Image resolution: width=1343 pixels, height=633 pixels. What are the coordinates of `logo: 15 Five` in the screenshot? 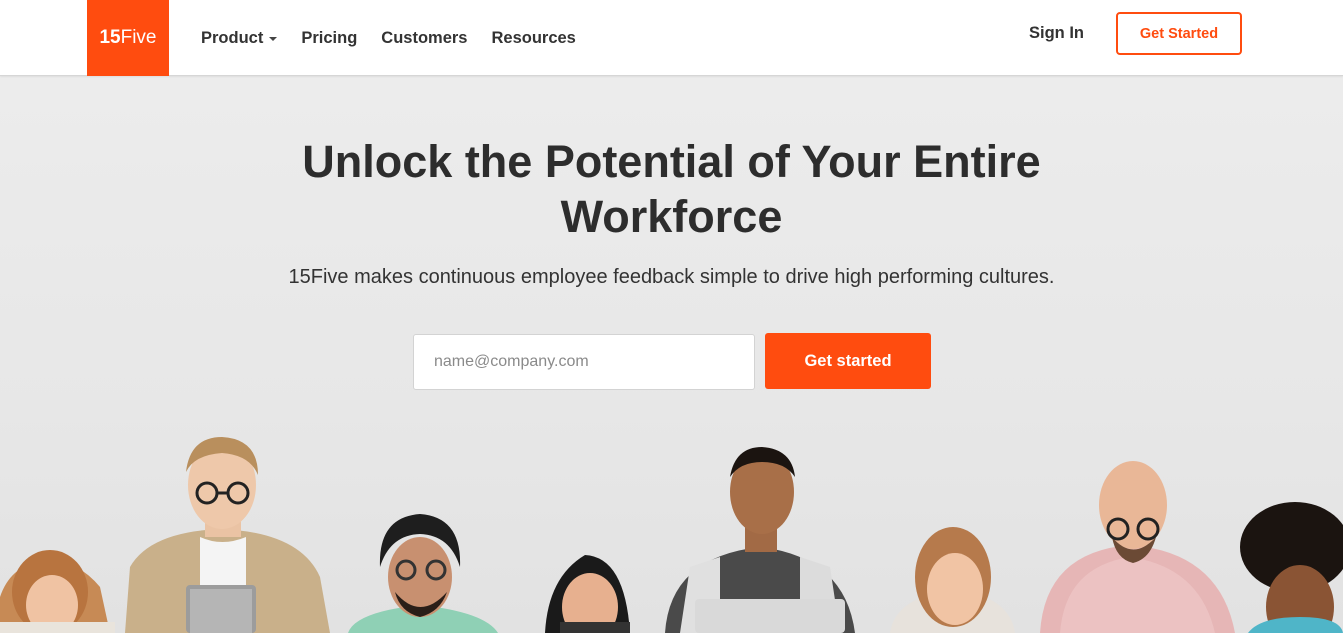 It's located at (128, 38).